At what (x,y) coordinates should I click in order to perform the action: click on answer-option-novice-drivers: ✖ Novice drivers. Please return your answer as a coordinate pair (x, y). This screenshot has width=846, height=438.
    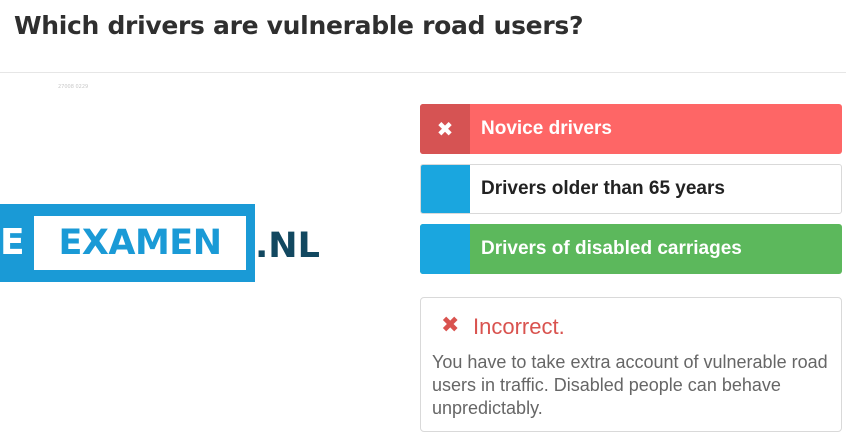
    Looking at the image, I should click on (631, 129).